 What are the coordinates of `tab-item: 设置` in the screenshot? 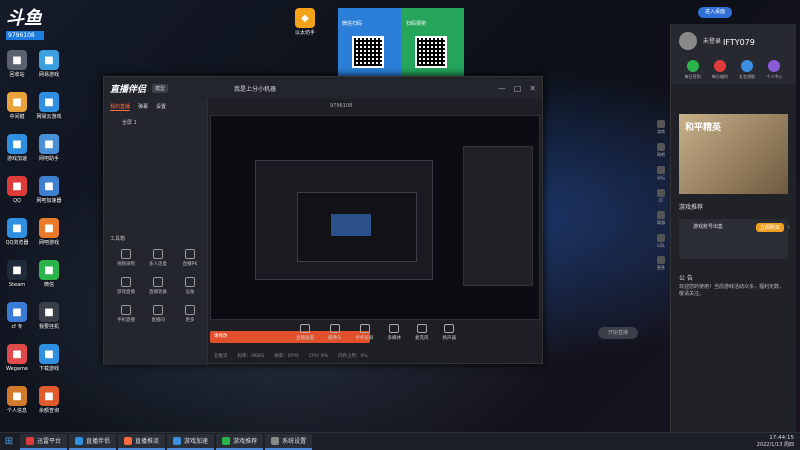 It's located at (161, 107).